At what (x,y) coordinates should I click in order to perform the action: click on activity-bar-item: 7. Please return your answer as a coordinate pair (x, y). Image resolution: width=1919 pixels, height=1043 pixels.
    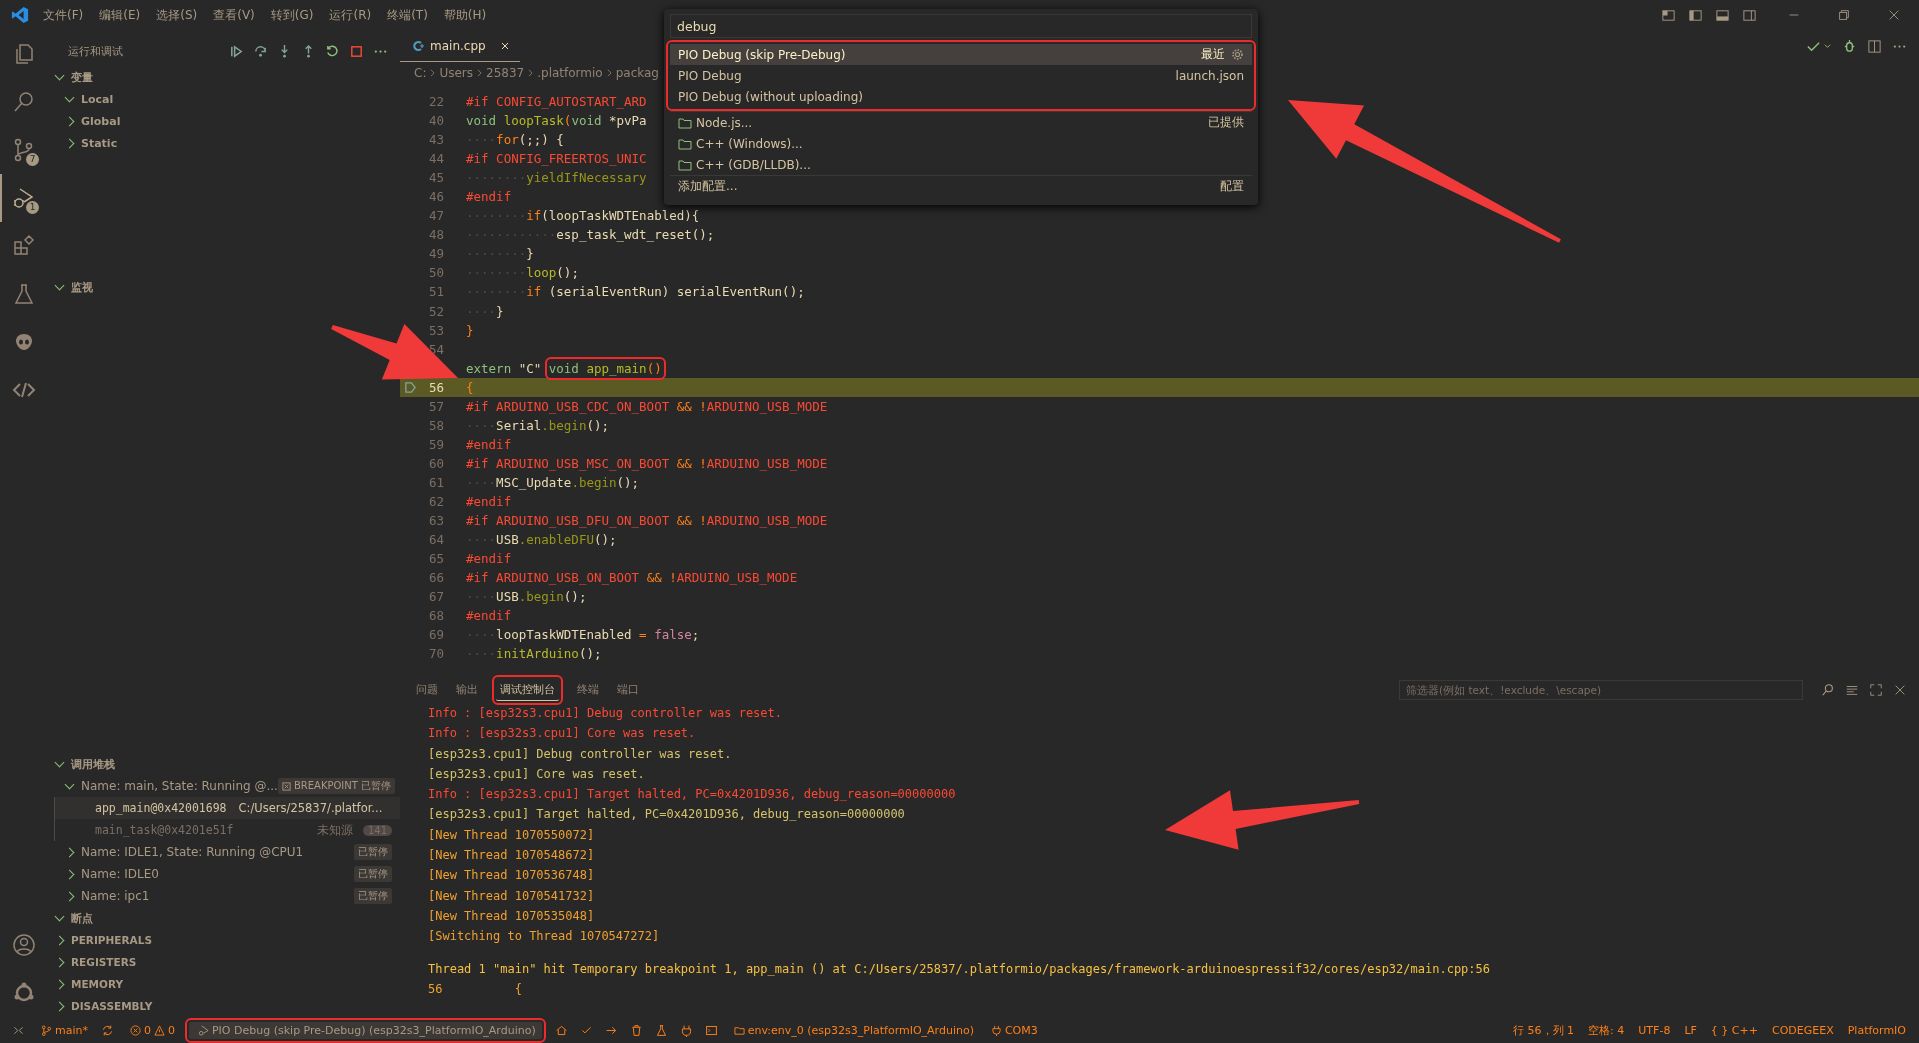
    Looking at the image, I should click on (23, 150).